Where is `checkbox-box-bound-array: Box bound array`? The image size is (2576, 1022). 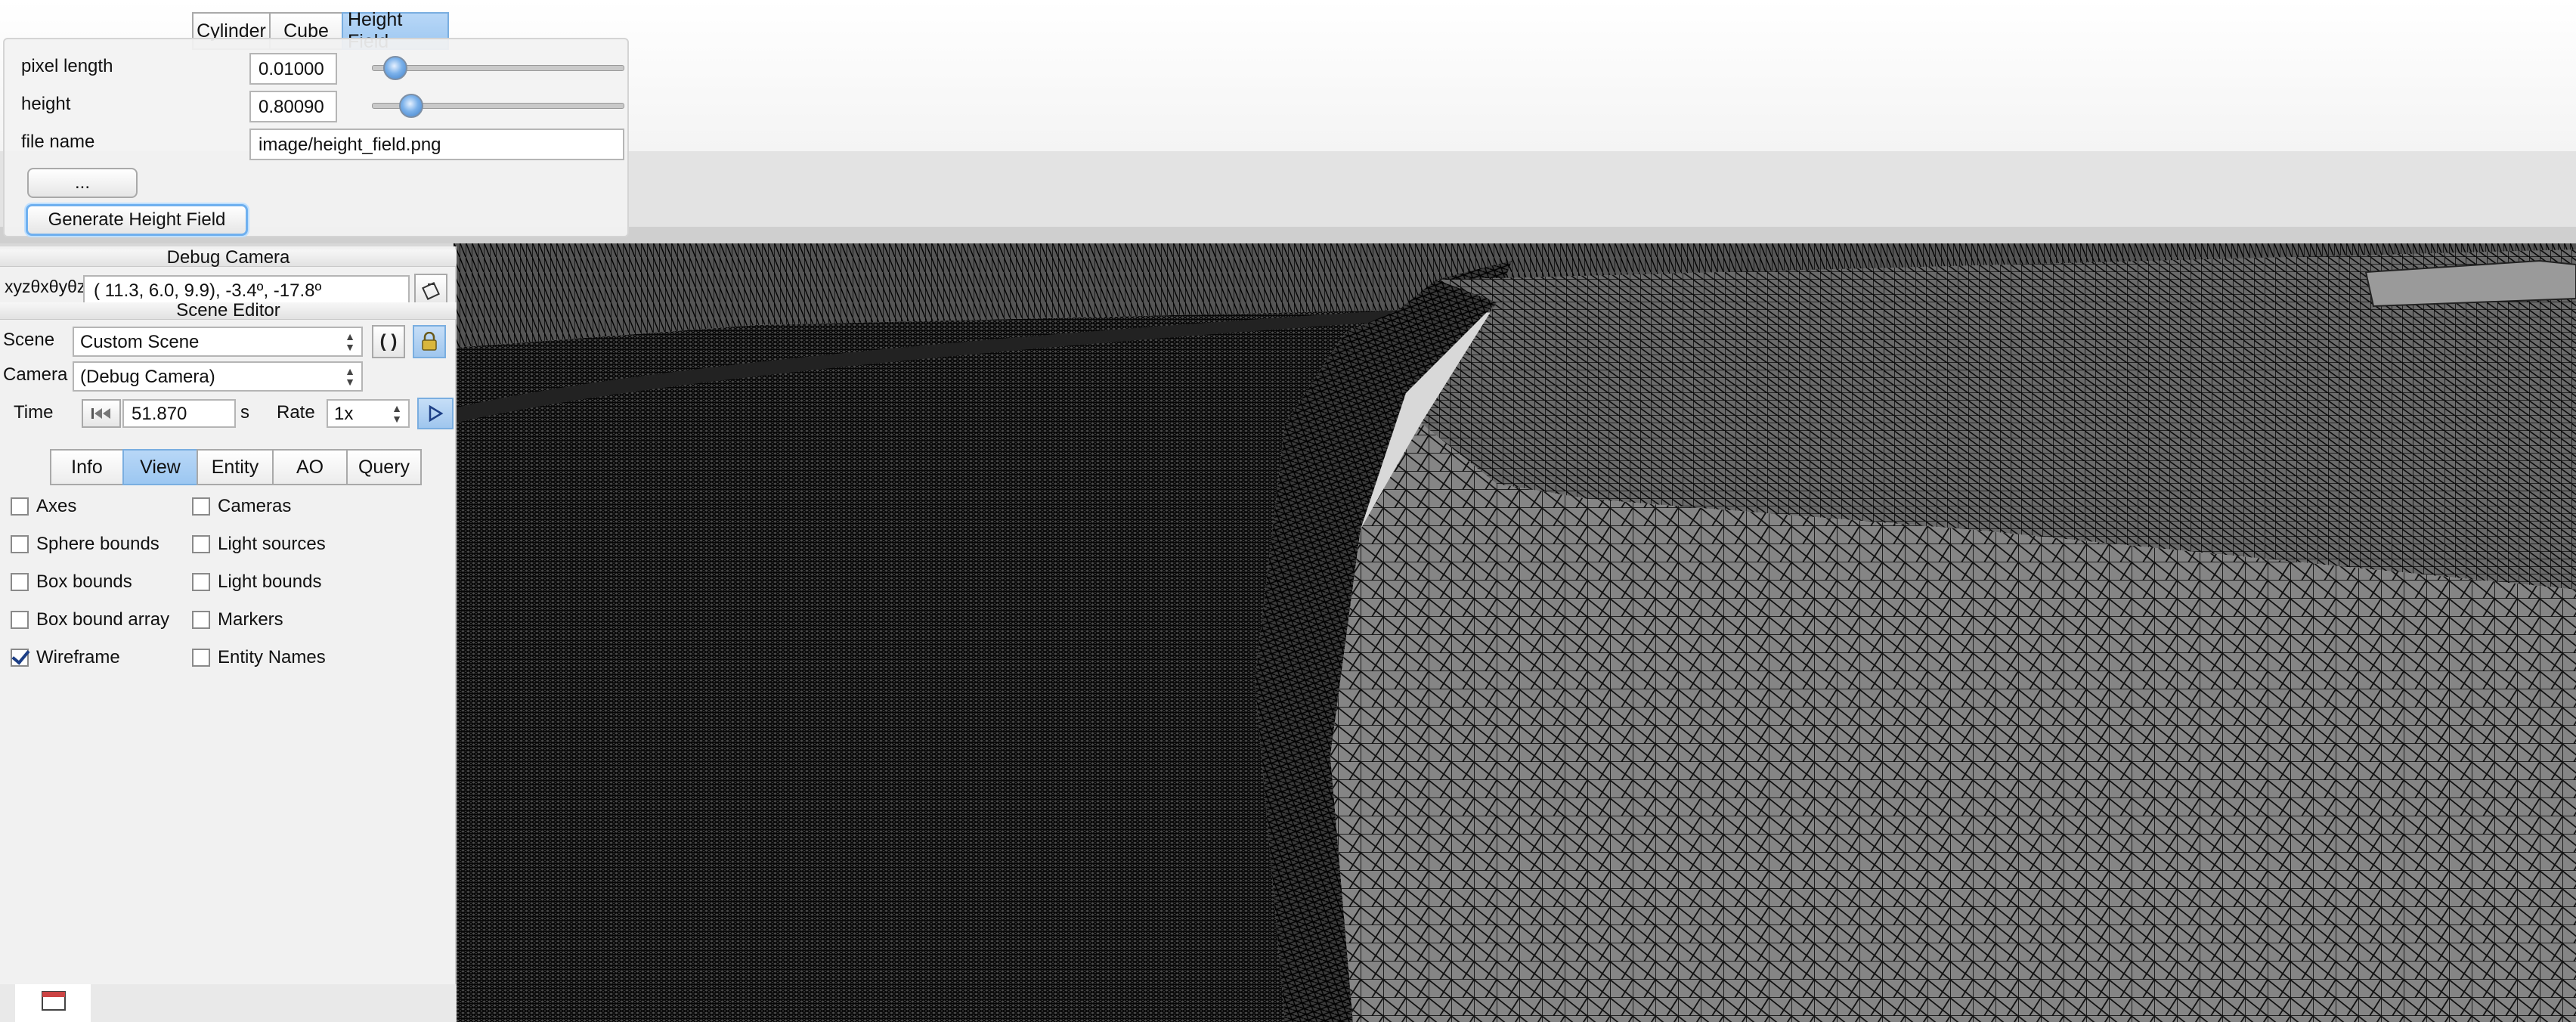
checkbox-box-bound-array: Box bound array is located at coordinates (90, 619).